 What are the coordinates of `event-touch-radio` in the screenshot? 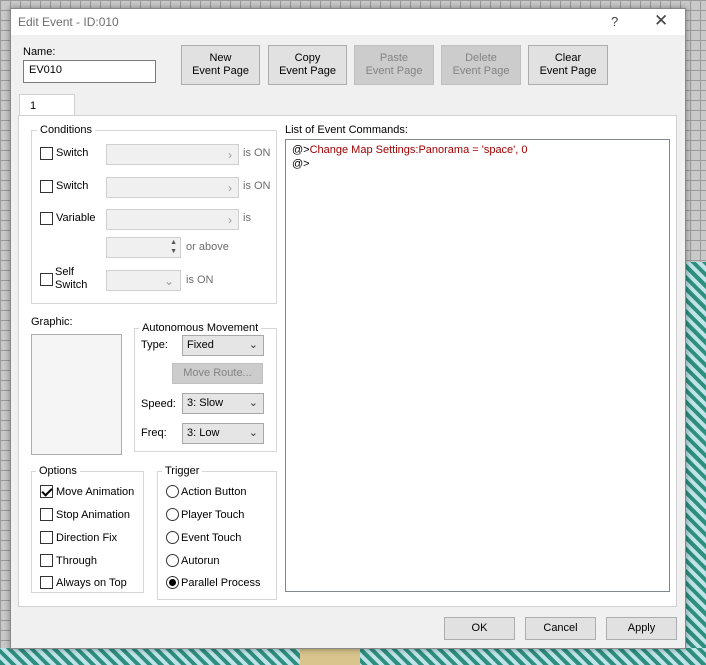 It's located at (172, 537).